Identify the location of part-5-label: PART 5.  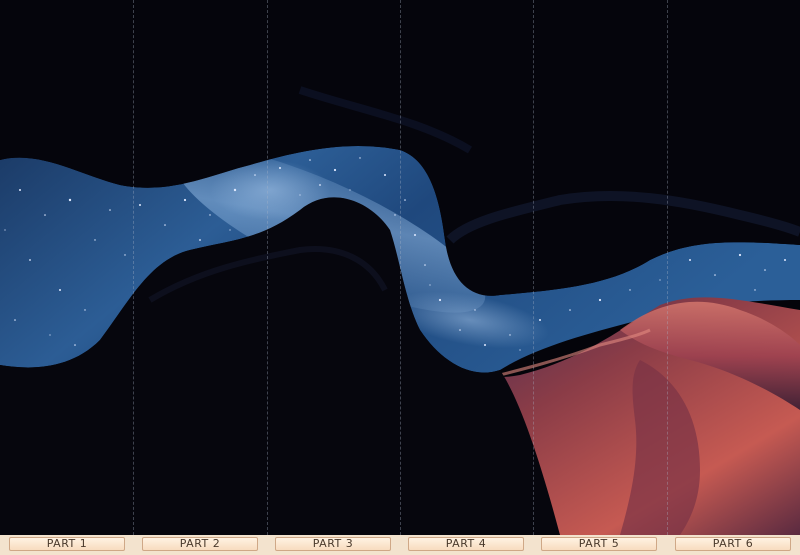
(599, 544).